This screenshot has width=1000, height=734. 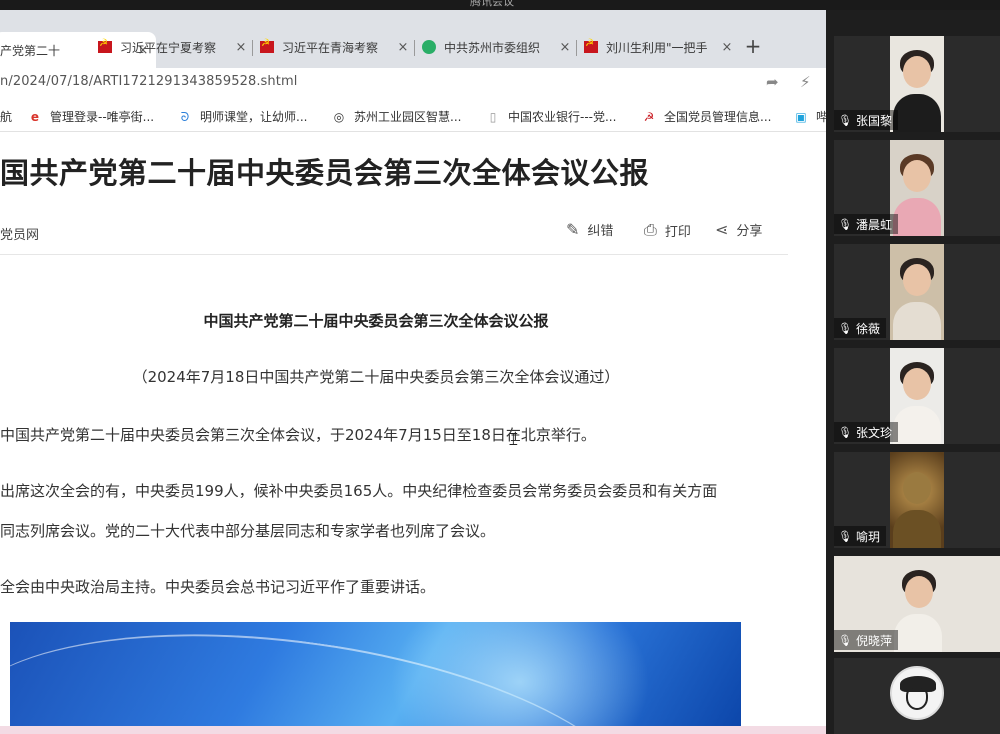 I want to click on participant-tile: 🎙 张国黎, so click(x=917, y=84).